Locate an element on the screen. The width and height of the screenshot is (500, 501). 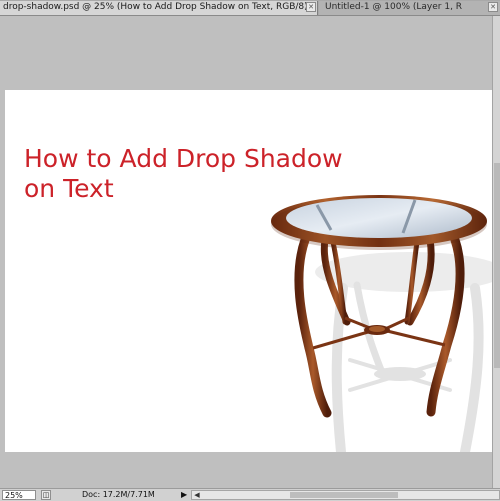
vertical-scrollbar is located at coordinates (496, 252).